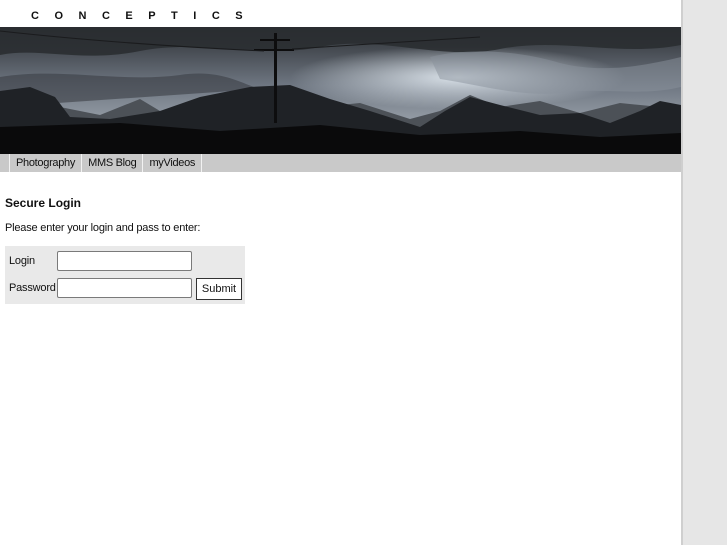  What do you see at coordinates (144, 16) in the screenshot?
I see `site-logo: CONCEPTICS` at bounding box center [144, 16].